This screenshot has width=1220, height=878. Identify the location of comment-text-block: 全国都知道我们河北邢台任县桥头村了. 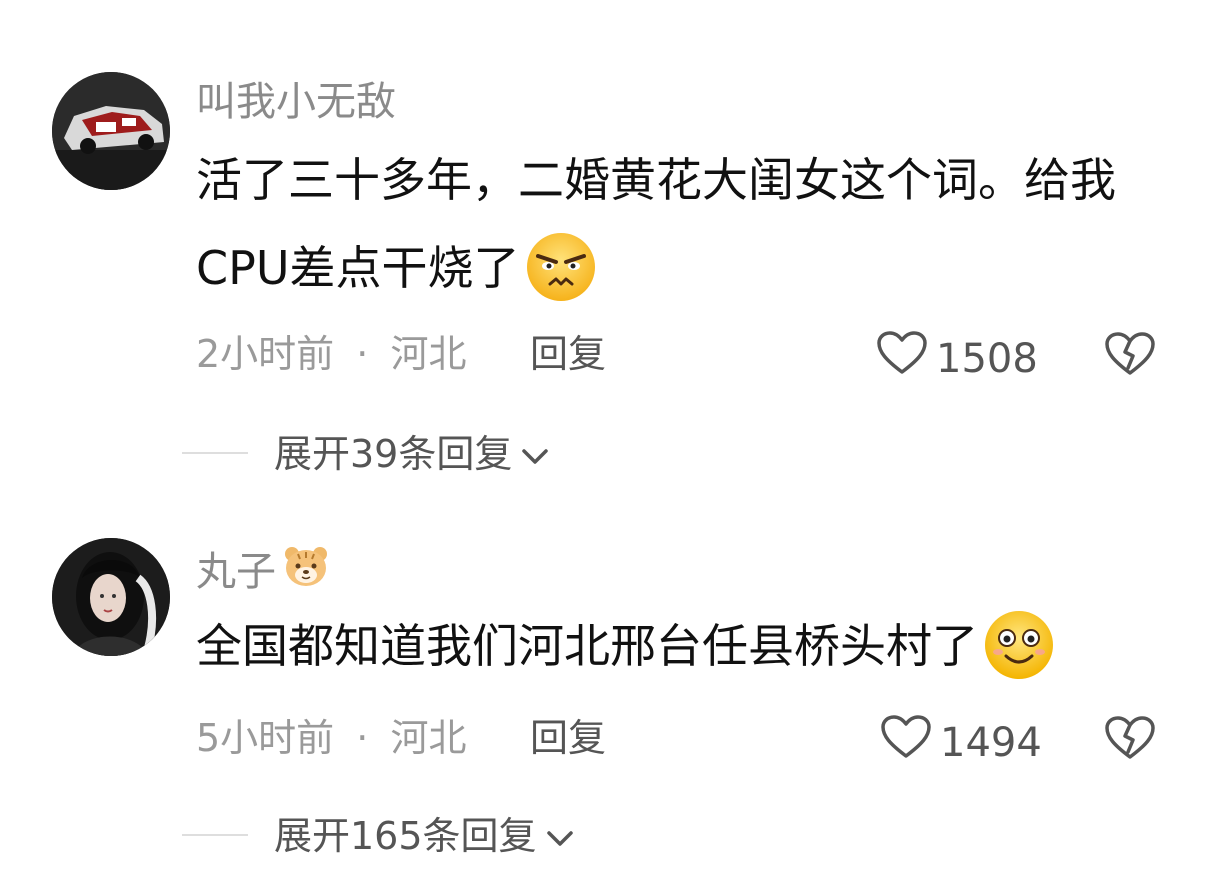
(691, 646).